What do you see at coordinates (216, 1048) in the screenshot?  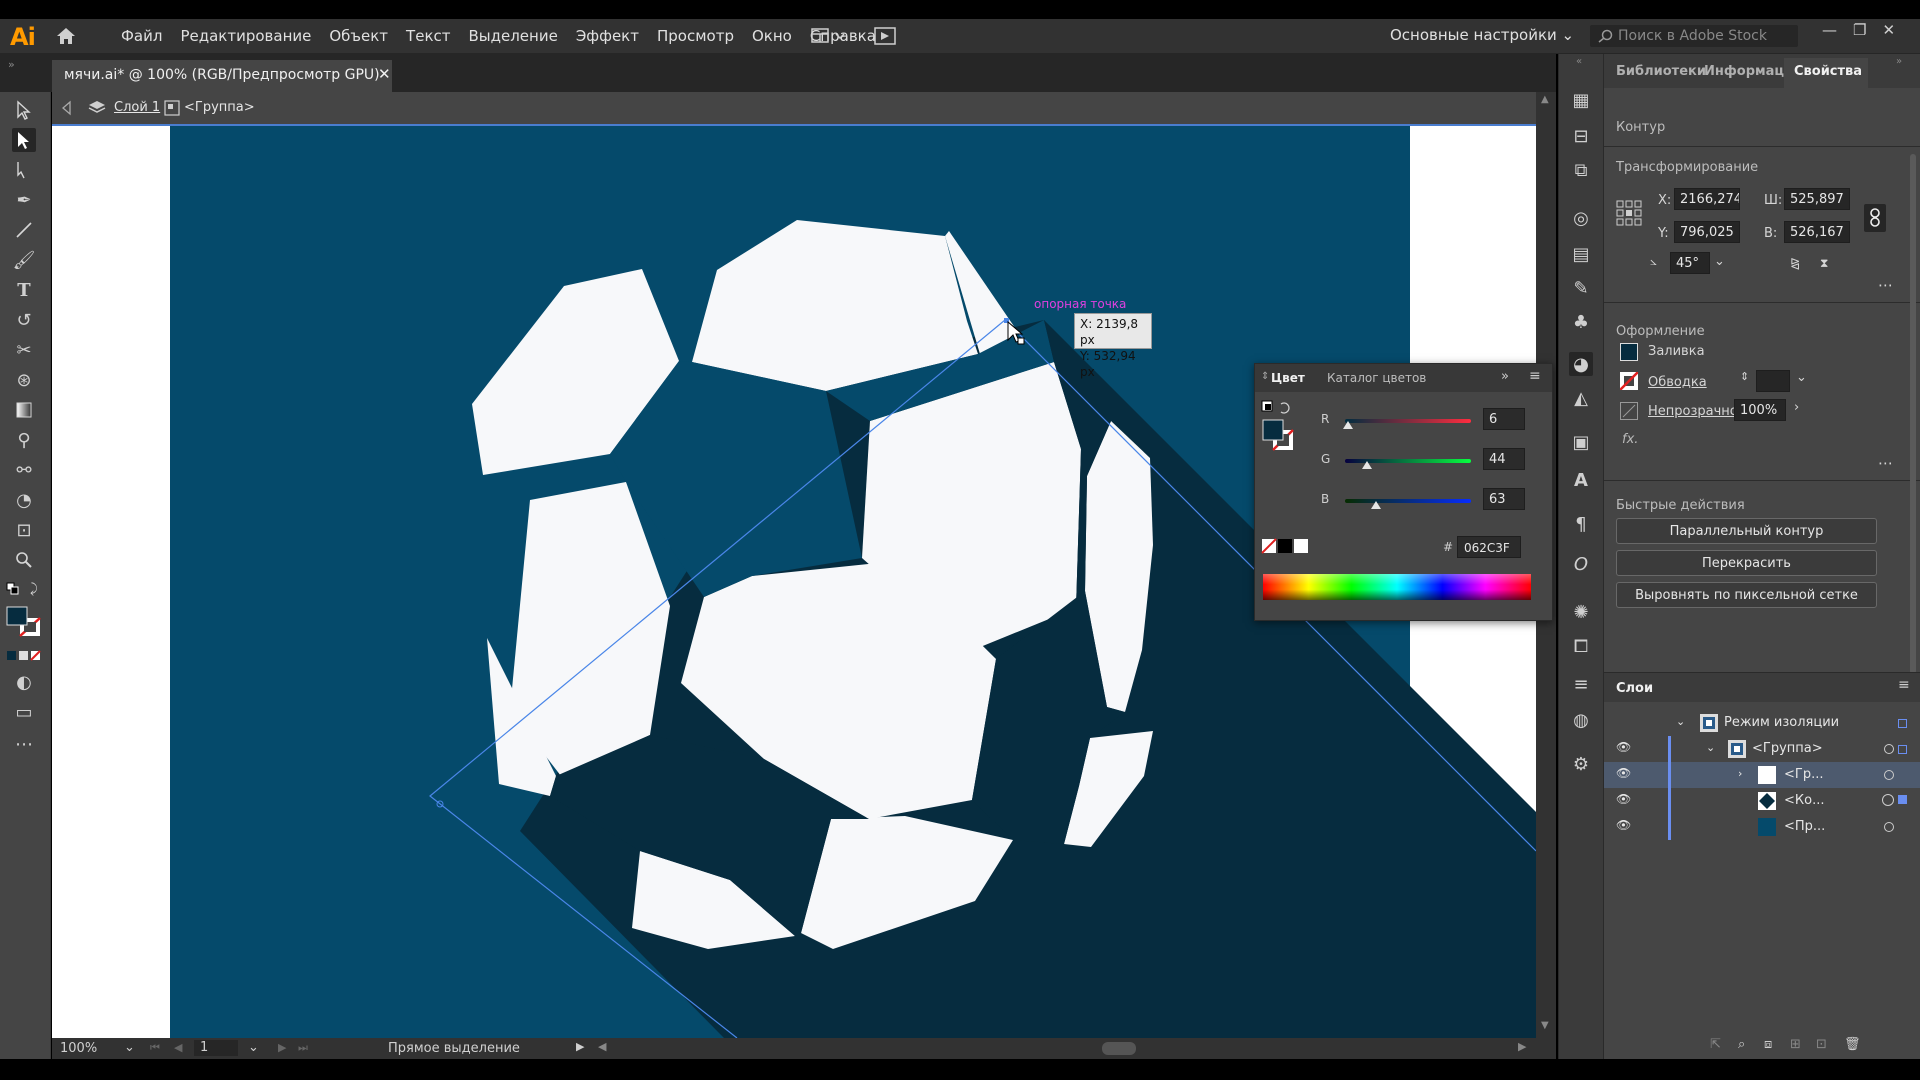 I see `artboard-number-field: 1` at bounding box center [216, 1048].